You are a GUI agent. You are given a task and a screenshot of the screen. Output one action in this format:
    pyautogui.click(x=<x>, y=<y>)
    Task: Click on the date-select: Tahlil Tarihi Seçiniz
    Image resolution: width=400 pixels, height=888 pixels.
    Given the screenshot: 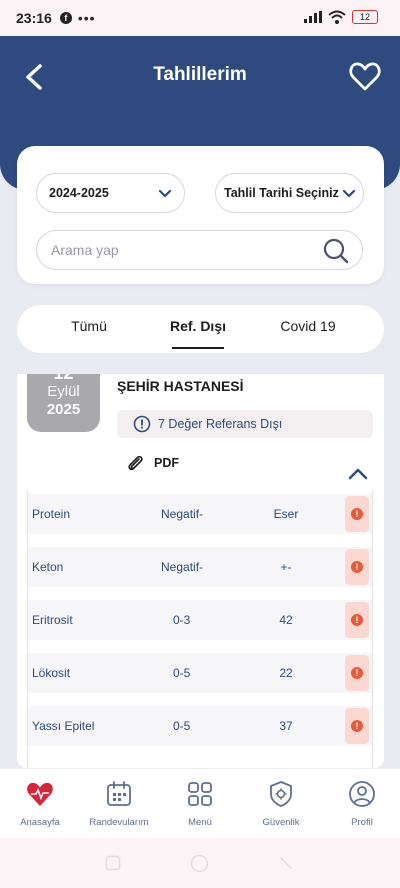 What is the action you would take?
    pyautogui.click(x=289, y=193)
    